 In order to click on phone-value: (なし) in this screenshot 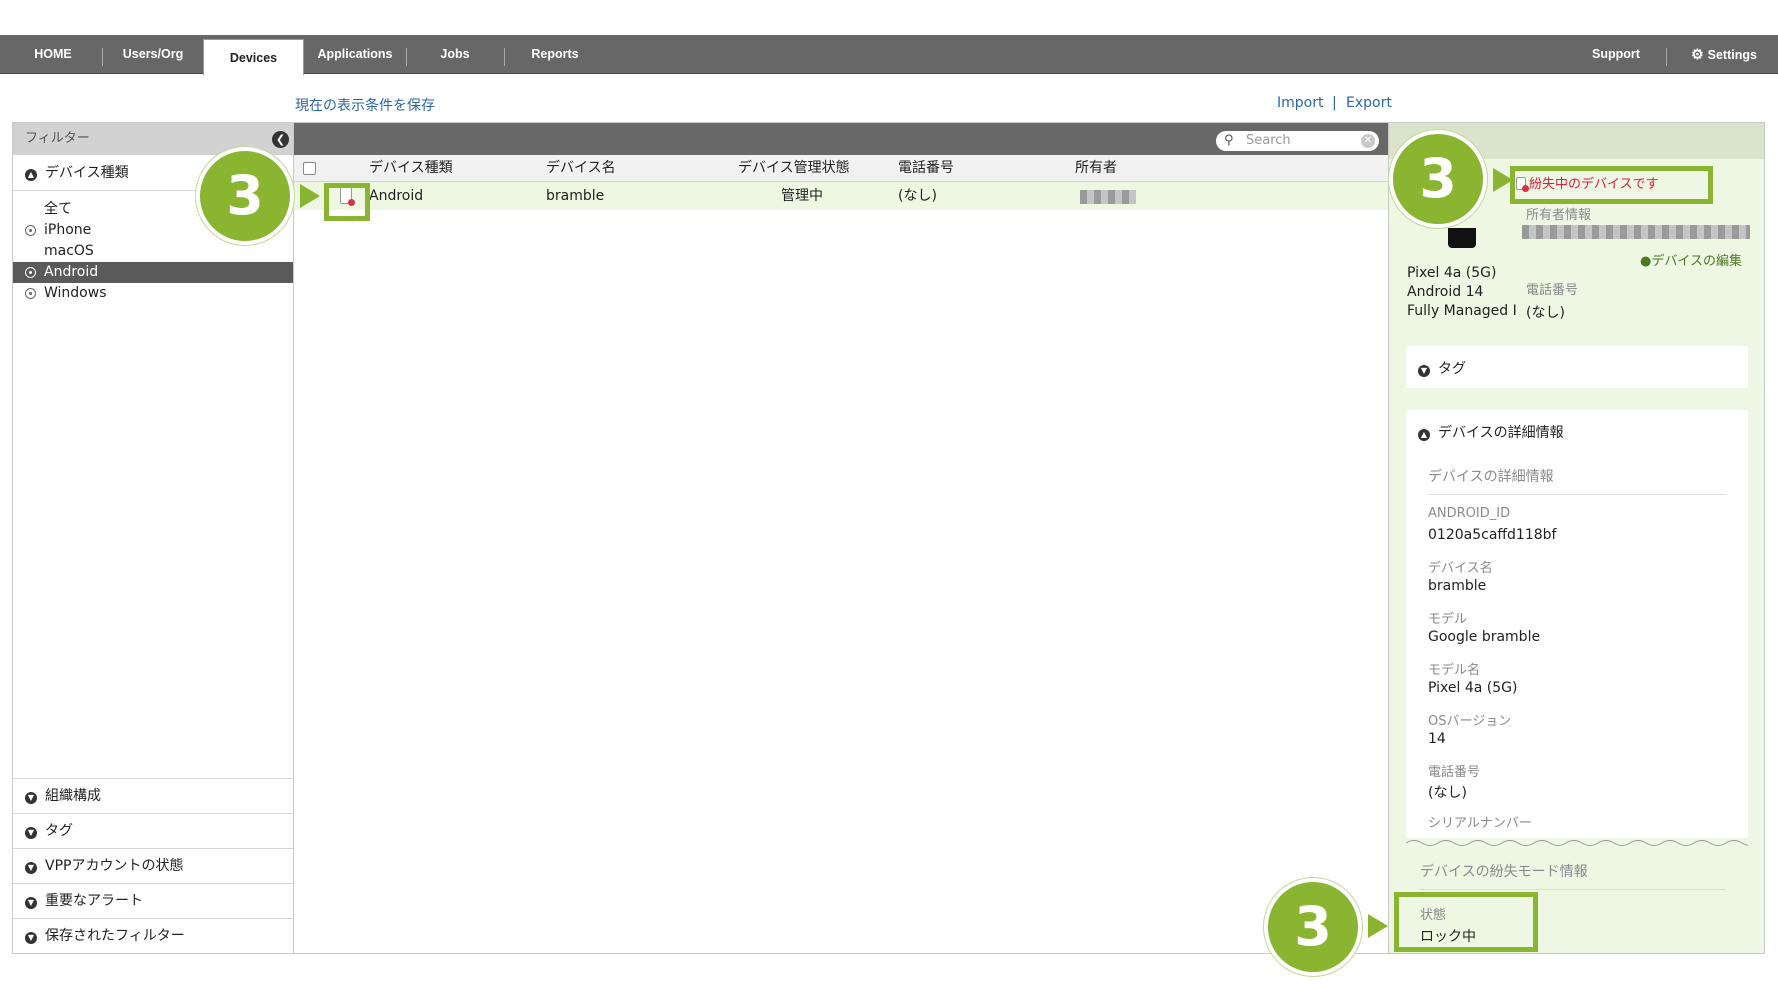, I will do `click(1545, 313)`.